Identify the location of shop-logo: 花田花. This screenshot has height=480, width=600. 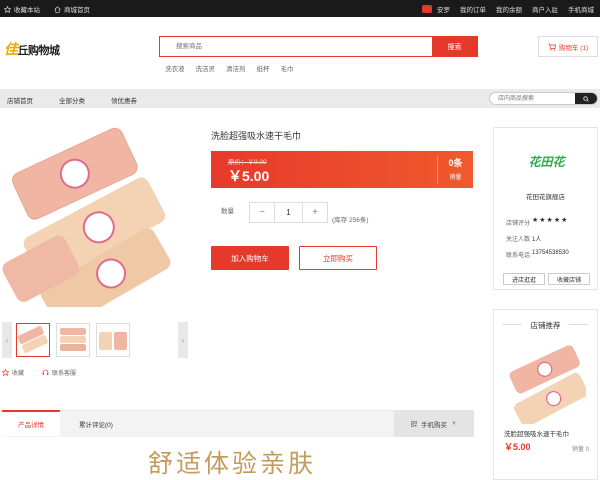
(546, 167).